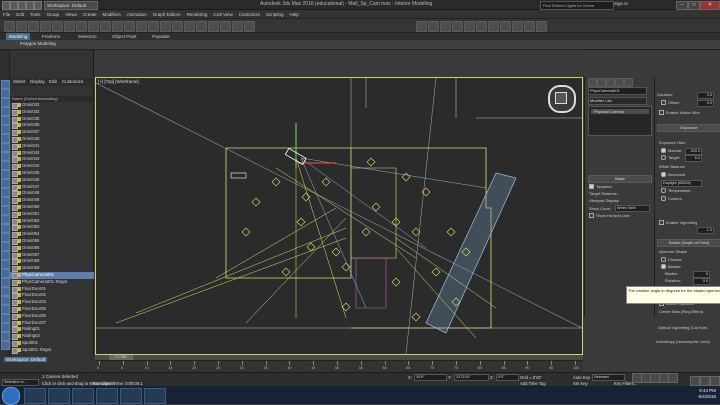 The image size is (720, 405). Describe the element at coordinates (52, 343) in the screenshot. I see `list-item: Spot001` at that location.